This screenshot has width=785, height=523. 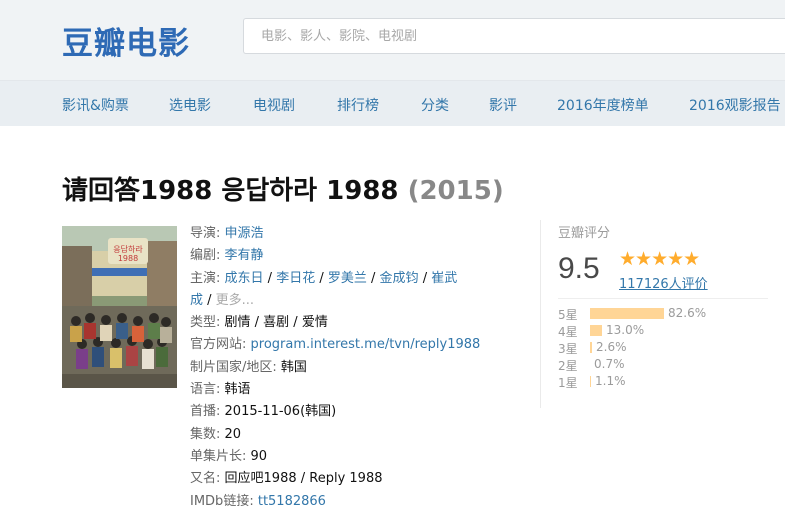 What do you see at coordinates (229, 456) in the screenshot?
I see `info-runtime: 单集片长: 90` at bounding box center [229, 456].